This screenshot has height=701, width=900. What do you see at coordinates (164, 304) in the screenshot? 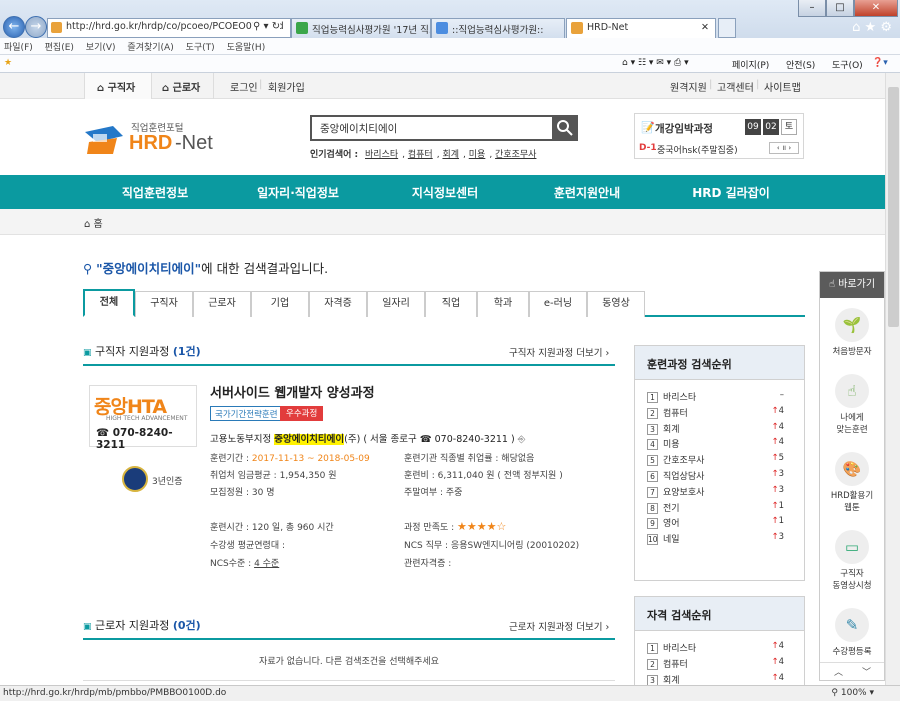
I see `tab-job-seeker: 구직자` at bounding box center [164, 304].